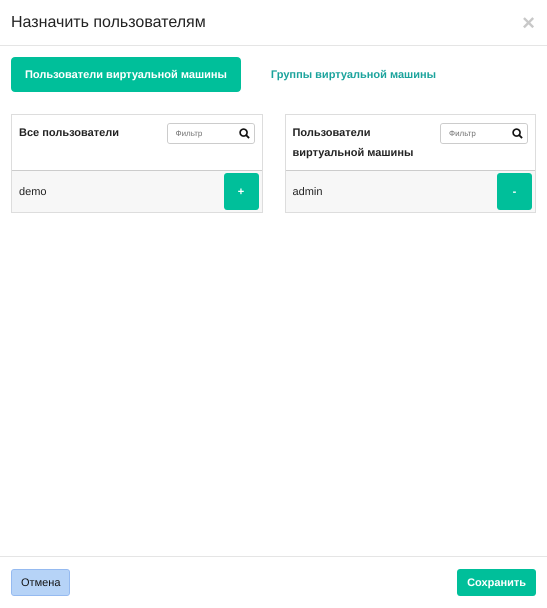 The image size is (547, 608). Describe the element at coordinates (528, 23) in the screenshot. I see `close-button: ×` at that location.